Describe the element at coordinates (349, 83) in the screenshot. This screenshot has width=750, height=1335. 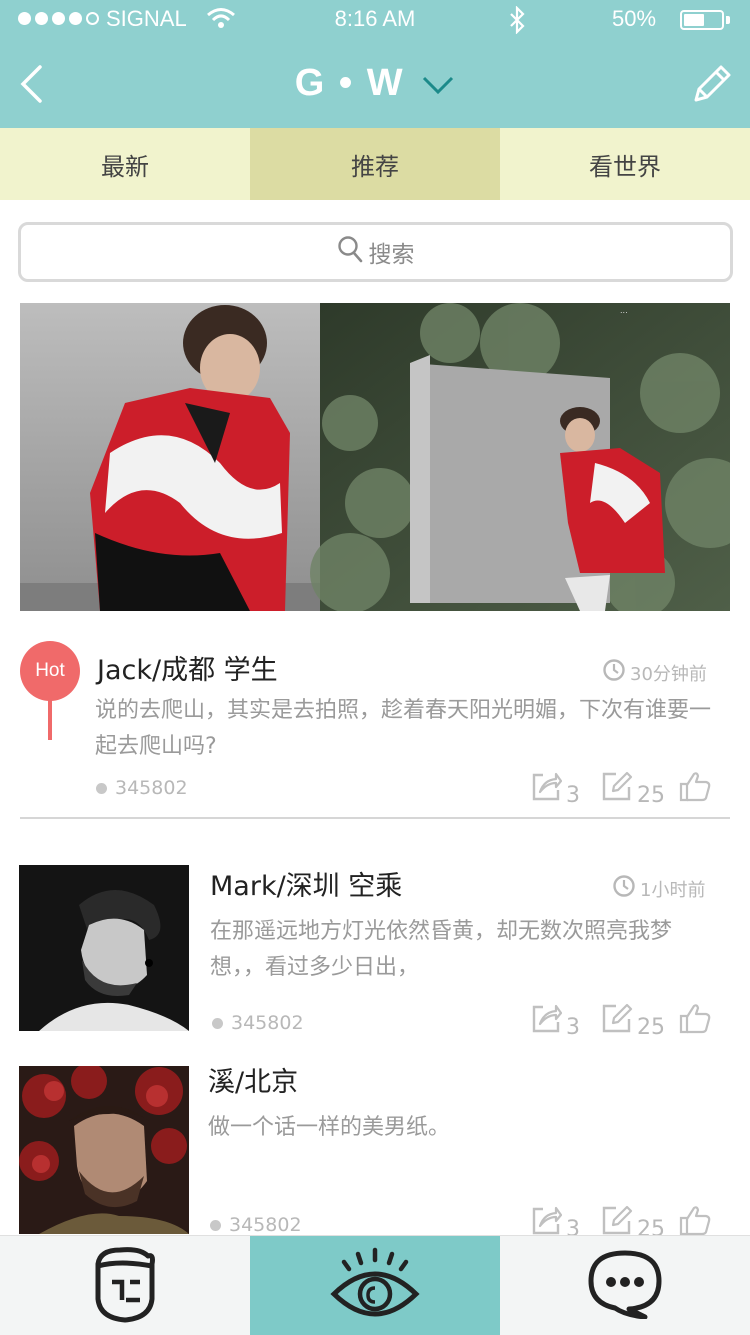
I see `page-title: G • W` at that location.